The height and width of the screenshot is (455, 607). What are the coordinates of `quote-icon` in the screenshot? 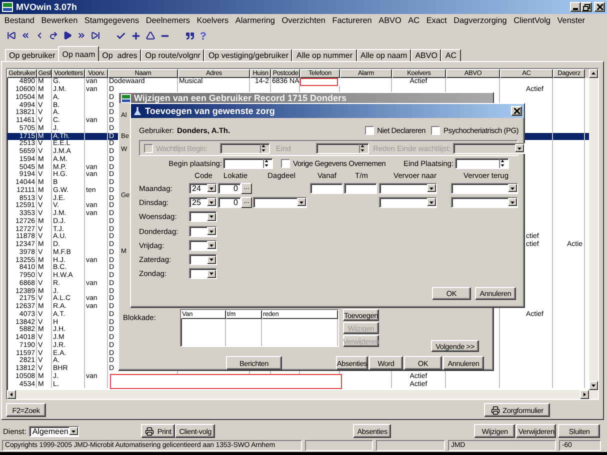 It's located at (190, 36).